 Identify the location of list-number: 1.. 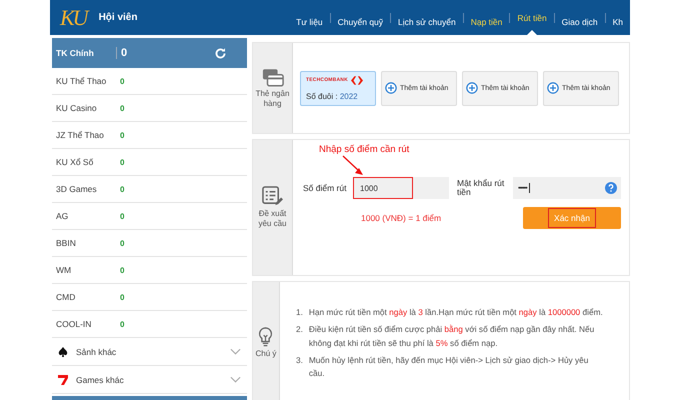
(299, 312).